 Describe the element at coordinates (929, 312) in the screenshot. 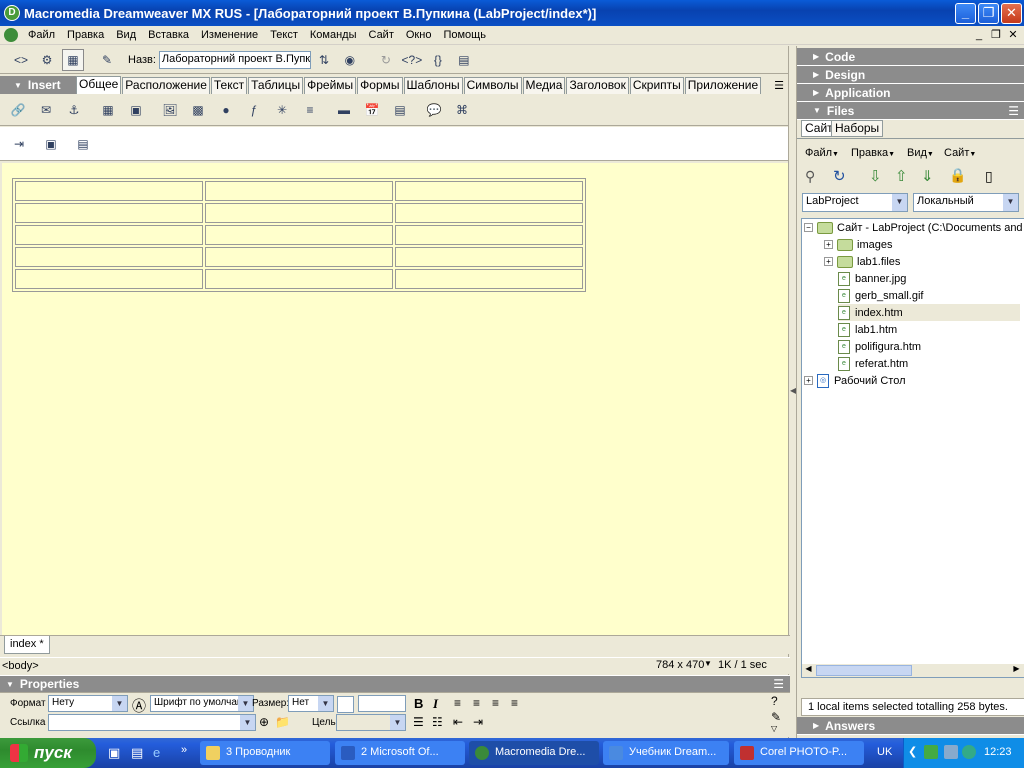

I see `tree-file-index: e index.htm` at that location.